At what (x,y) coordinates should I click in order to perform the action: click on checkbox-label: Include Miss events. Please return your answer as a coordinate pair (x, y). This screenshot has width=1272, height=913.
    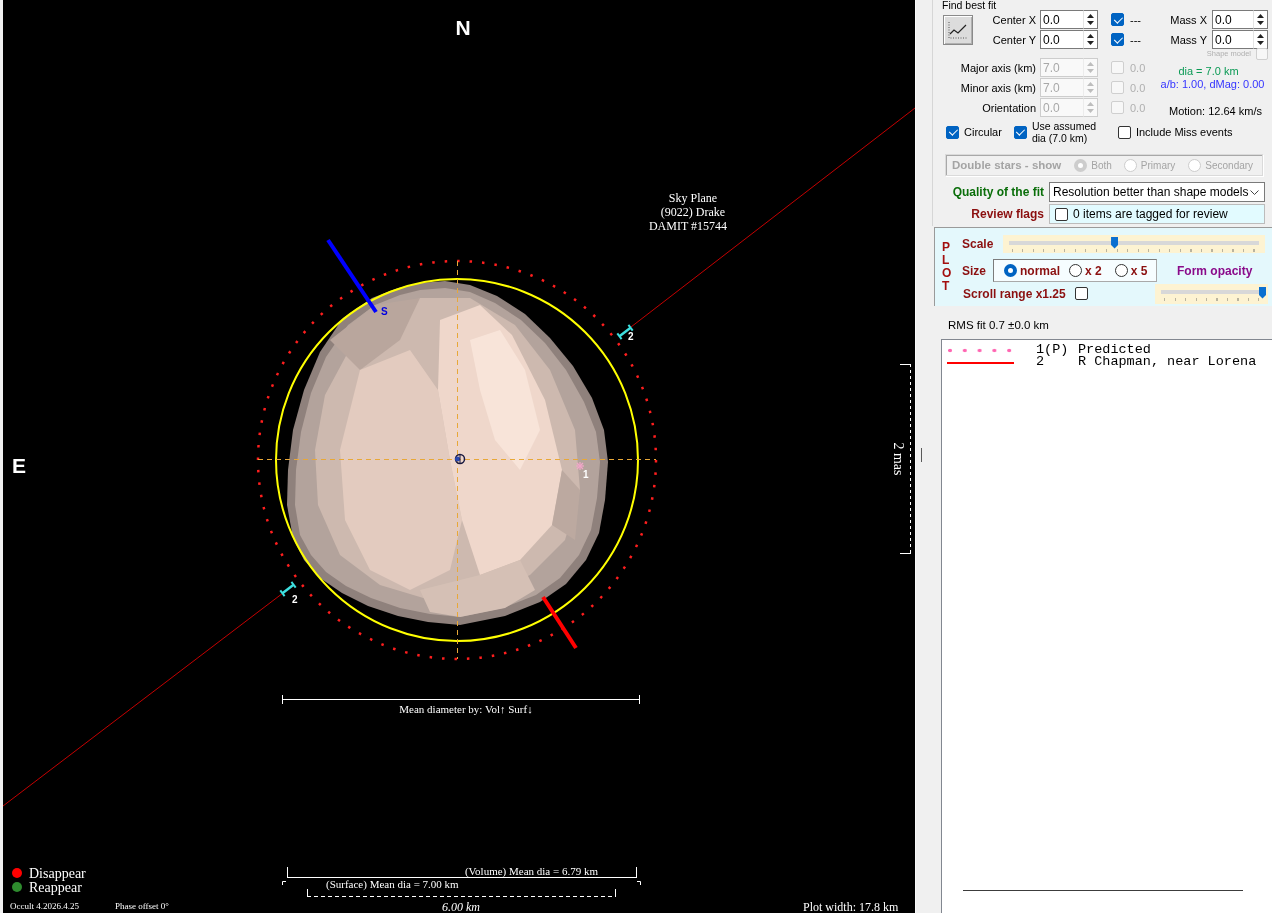
    Looking at the image, I should click on (1184, 132).